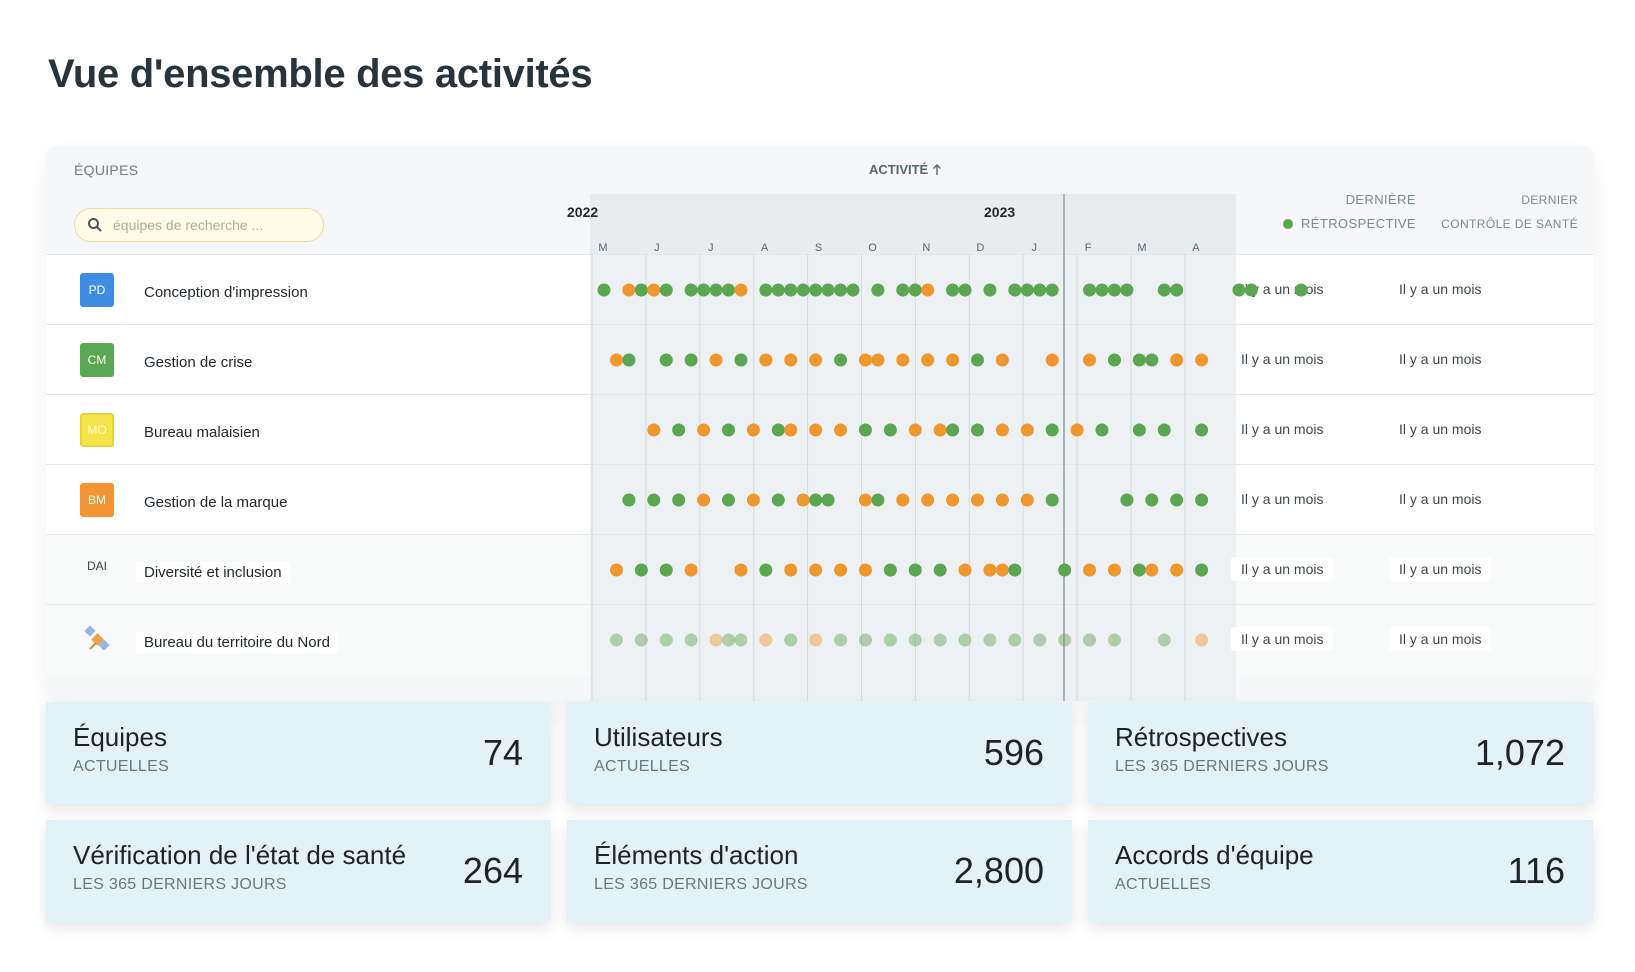 This screenshot has height=972, width=1635. What do you see at coordinates (1340, 871) in the screenshot?
I see `stat-card: Accords d'équipe ACTUELLES 116` at bounding box center [1340, 871].